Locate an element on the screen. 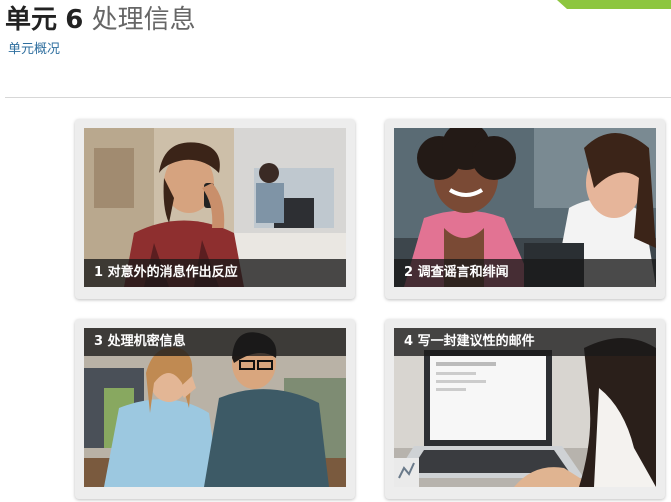 Image resolution: width=671 pixels, height=502 pixels. lesson-2-image: 2 调查谣言和绯闻 is located at coordinates (525, 207).